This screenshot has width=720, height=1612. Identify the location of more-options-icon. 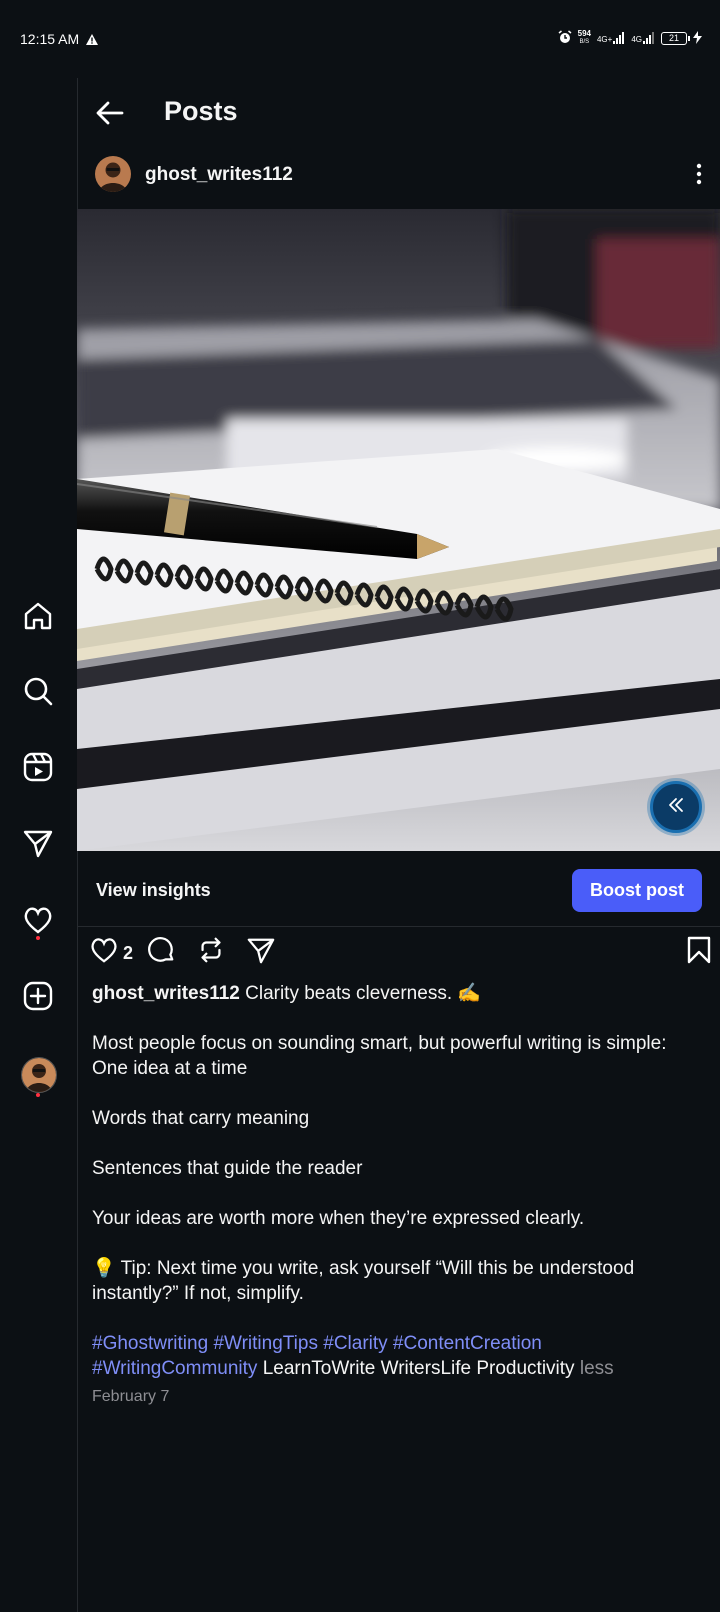
(699, 176).